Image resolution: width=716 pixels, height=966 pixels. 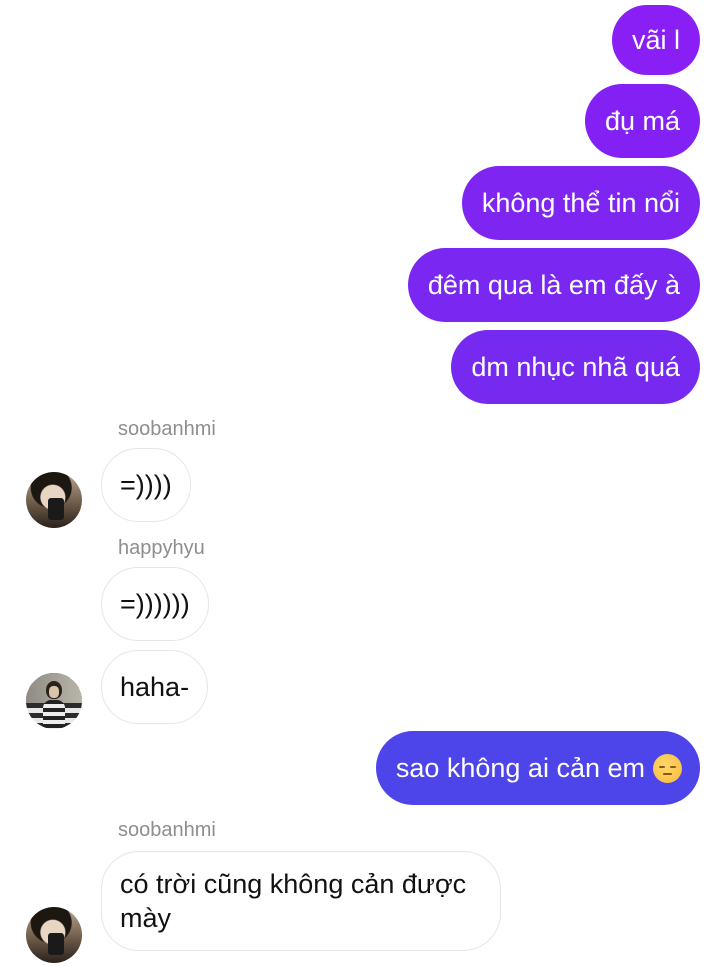 I want to click on message-text: không thể tin nổi, so click(x=580, y=203).